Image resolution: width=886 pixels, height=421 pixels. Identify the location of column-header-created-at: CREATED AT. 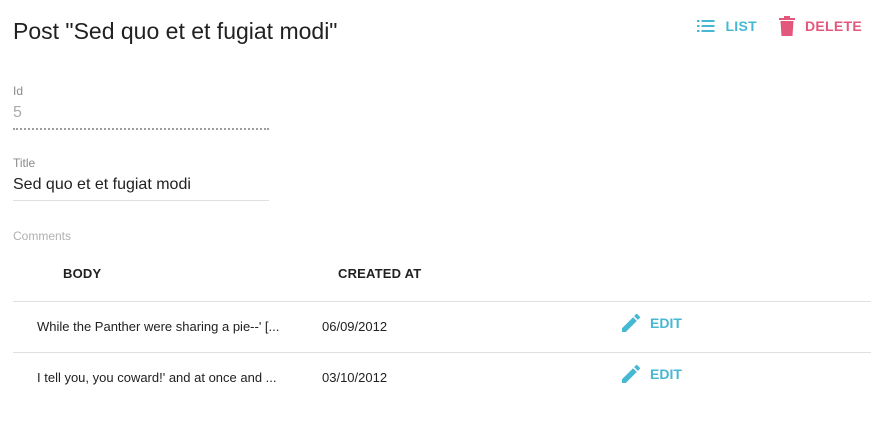
(379, 273).